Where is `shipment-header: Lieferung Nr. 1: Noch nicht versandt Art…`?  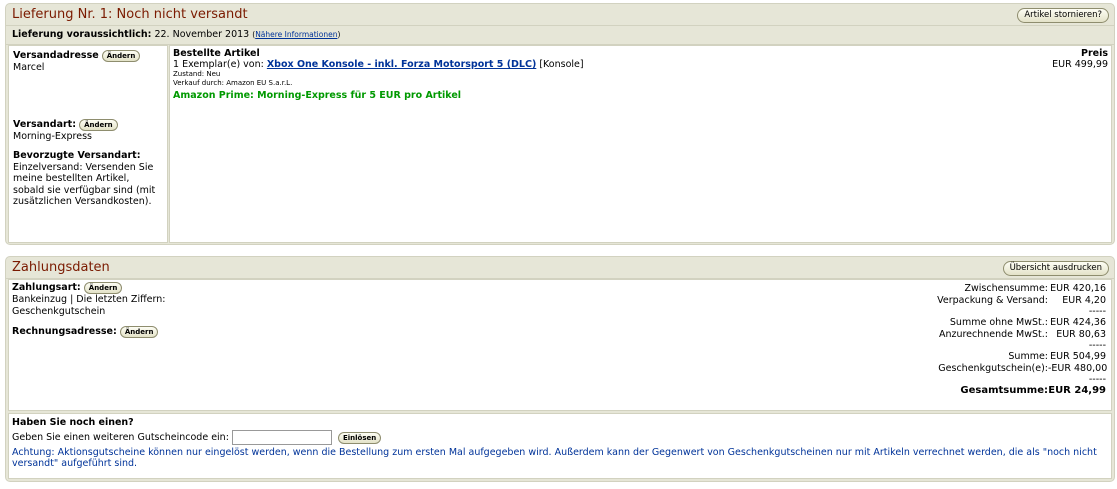
shipment-header: Lieferung Nr. 1: Noch nicht versandt Art… is located at coordinates (560, 15).